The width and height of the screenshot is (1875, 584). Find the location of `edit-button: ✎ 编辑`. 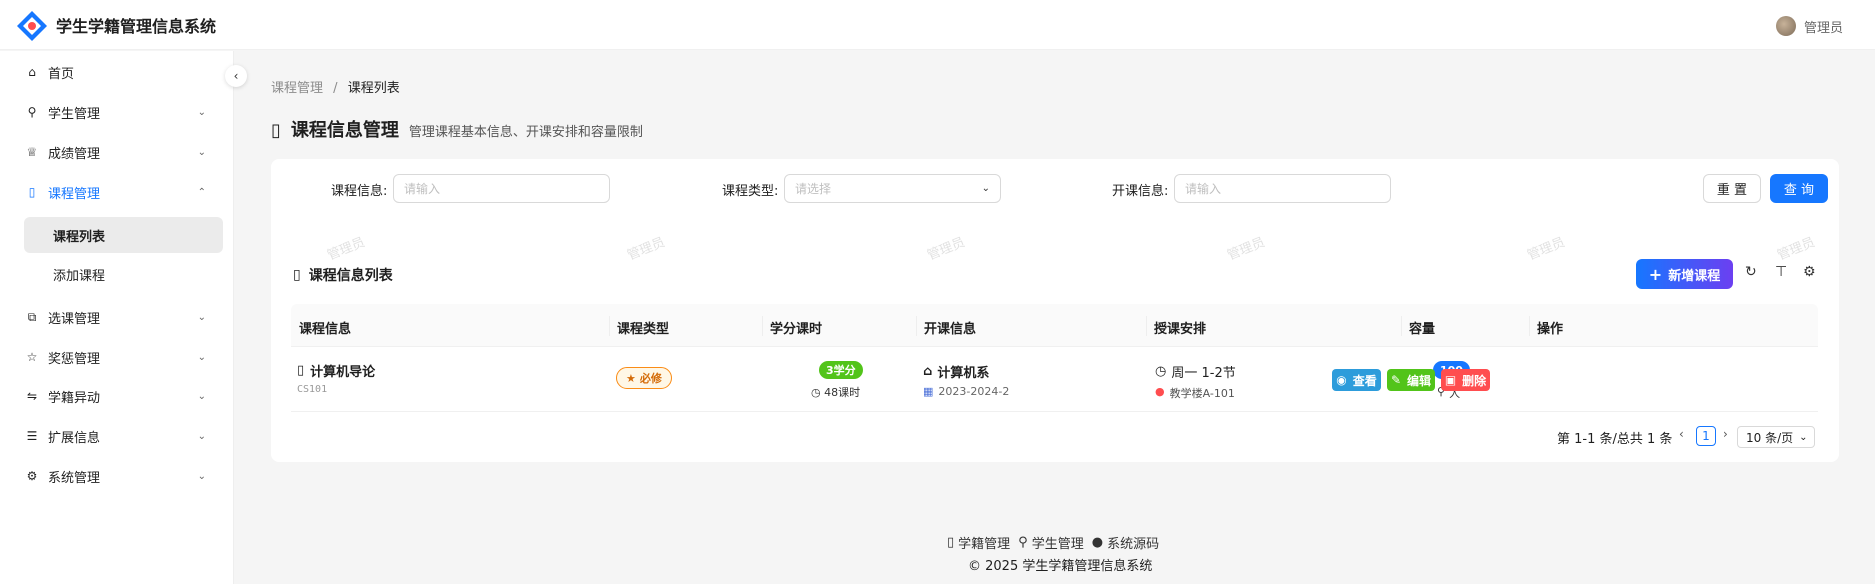

edit-button: ✎ 编辑 is located at coordinates (1411, 380).